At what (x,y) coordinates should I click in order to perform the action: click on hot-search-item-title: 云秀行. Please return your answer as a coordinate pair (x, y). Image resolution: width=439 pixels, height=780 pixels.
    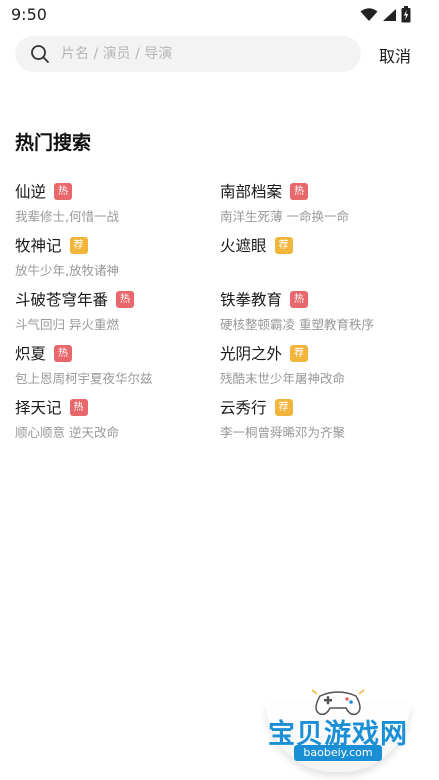
    Looking at the image, I should click on (243, 408).